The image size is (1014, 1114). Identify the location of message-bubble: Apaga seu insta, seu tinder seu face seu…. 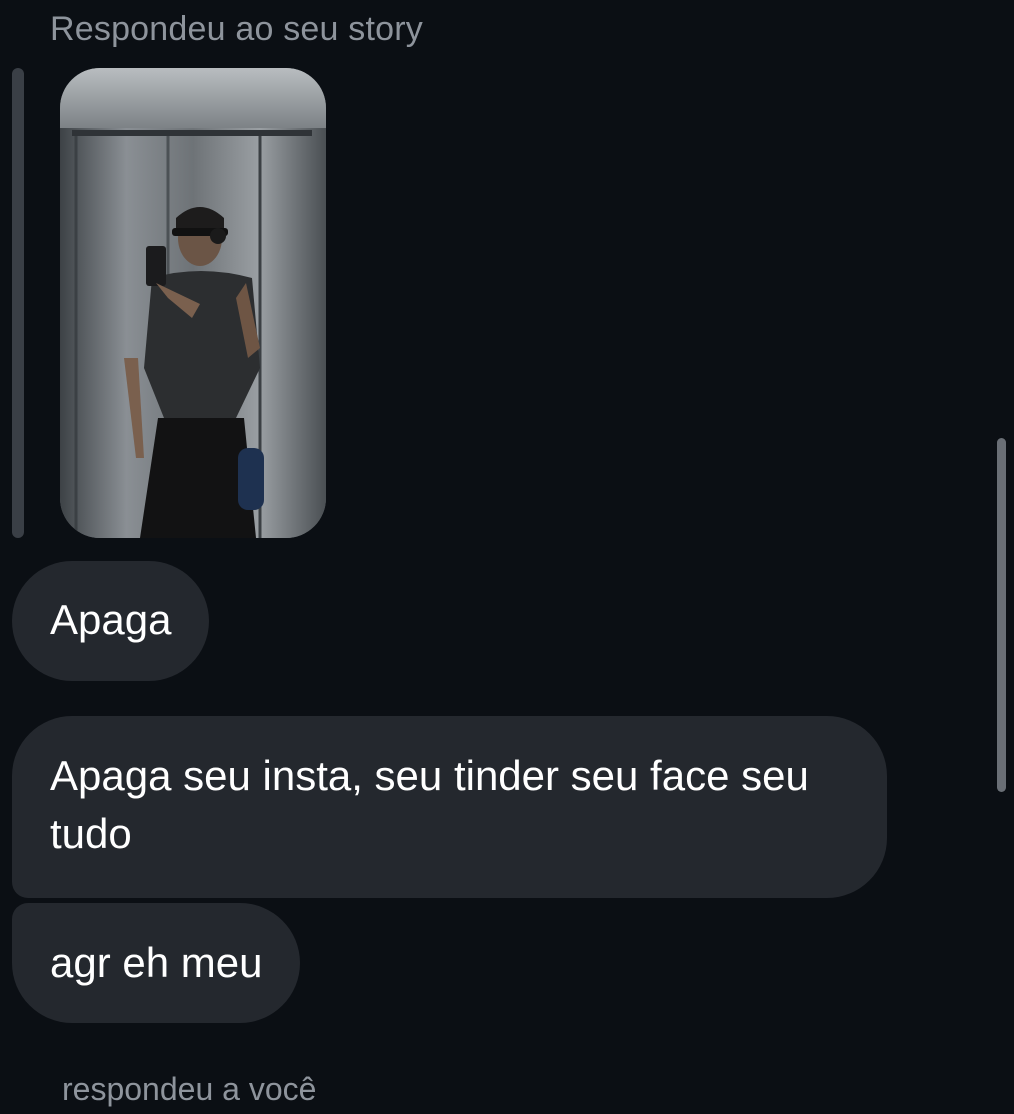
(449, 807).